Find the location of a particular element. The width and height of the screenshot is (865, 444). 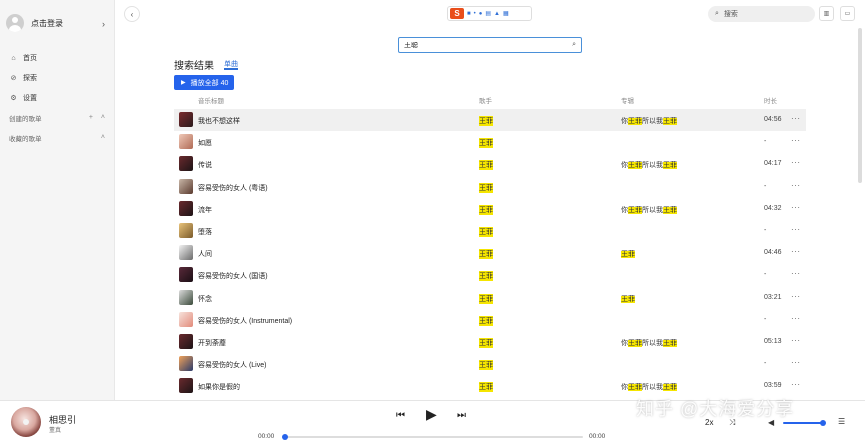

chinese-mode-icon: ■ is located at coordinates (469, 14).